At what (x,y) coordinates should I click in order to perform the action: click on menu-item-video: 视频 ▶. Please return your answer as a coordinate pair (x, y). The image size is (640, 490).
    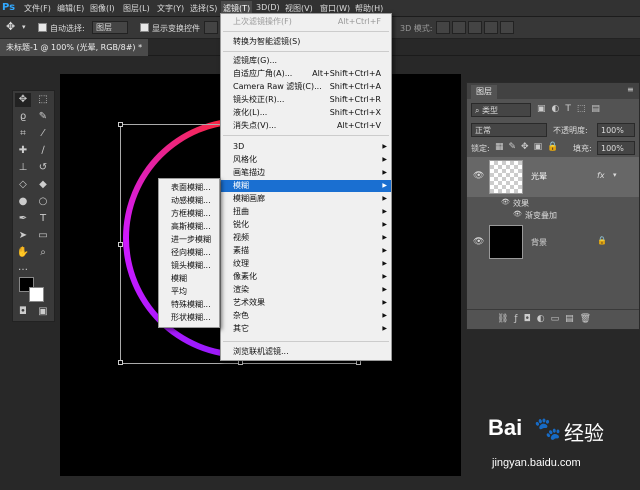
    Looking at the image, I should click on (306, 238).